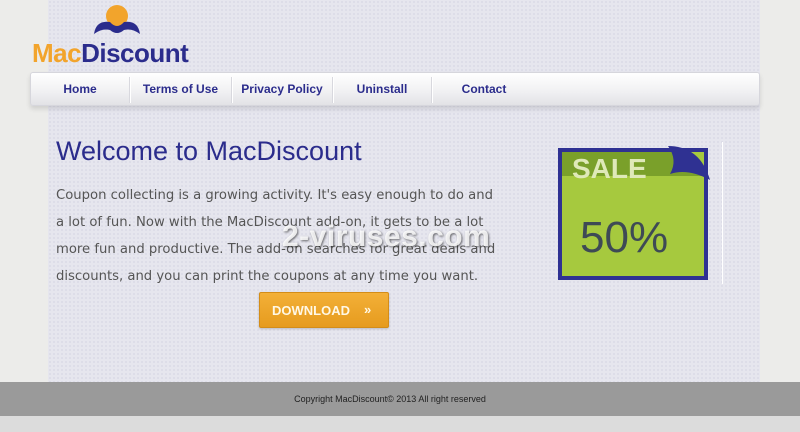  I want to click on nav-privacy-policy: Privacy Policy, so click(282, 89).